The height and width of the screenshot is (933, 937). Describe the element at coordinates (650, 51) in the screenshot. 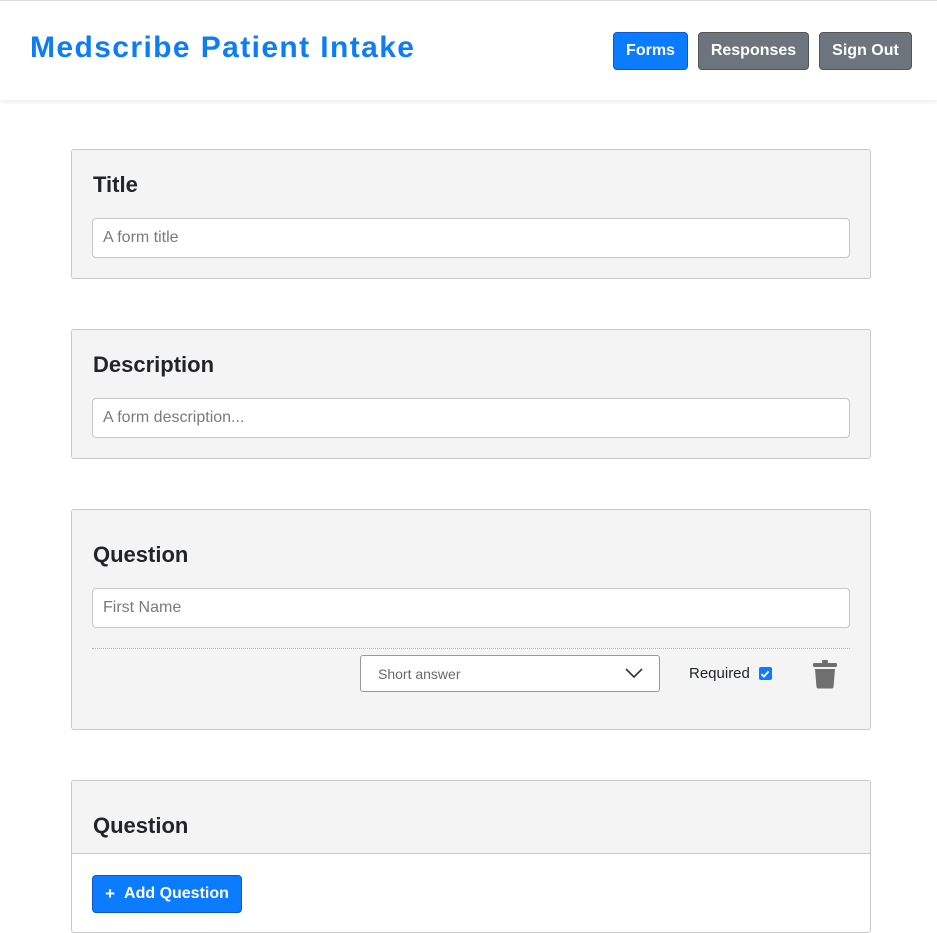

I see `forms-button: Forms` at that location.